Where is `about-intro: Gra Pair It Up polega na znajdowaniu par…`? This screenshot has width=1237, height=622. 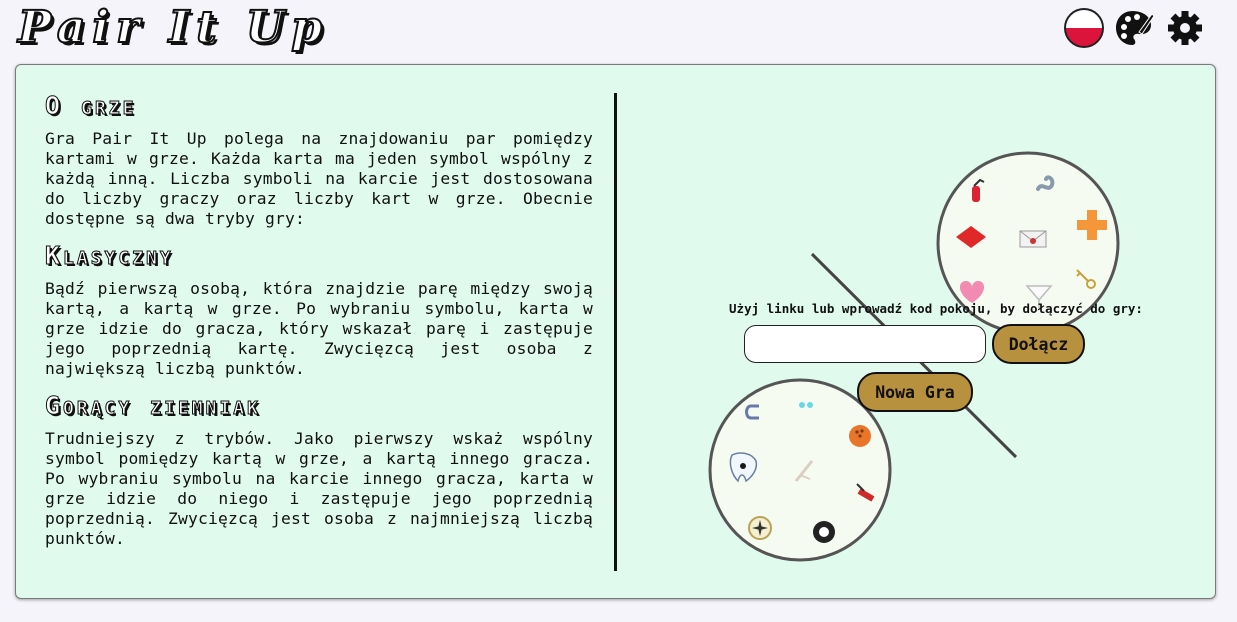
about-intro: Gra Pair It Up polega na znajdowaniu par… is located at coordinates (319, 178).